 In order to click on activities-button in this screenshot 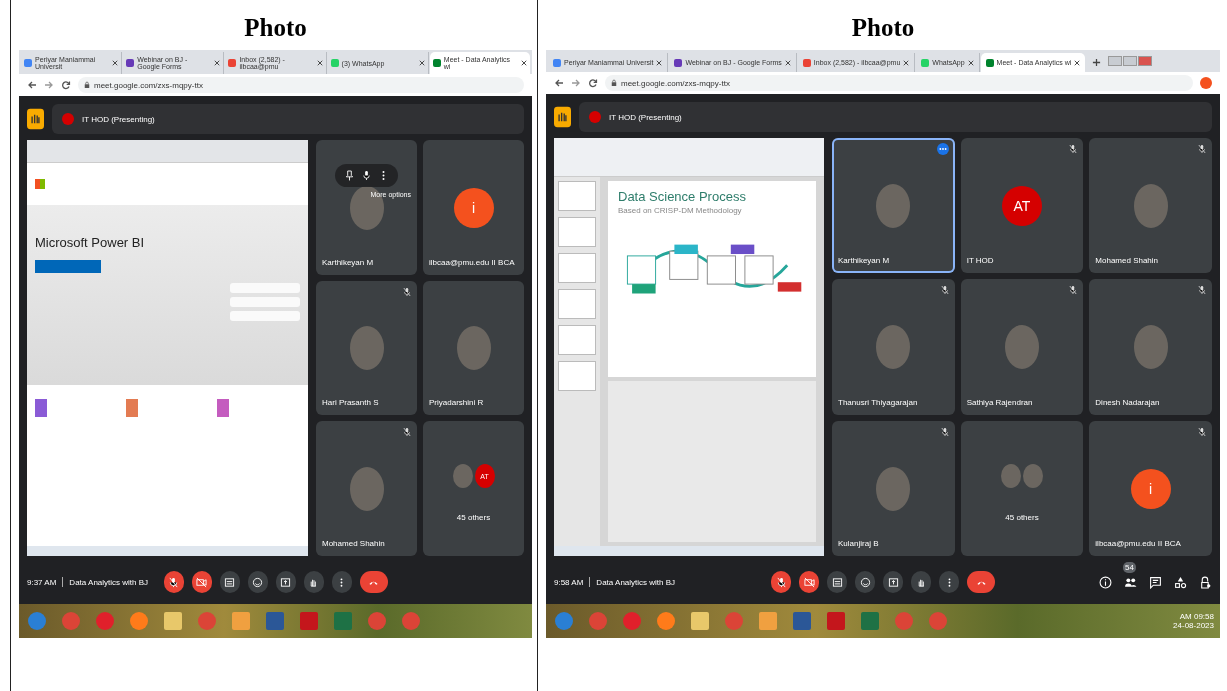, I will do `click(1180, 582)`.